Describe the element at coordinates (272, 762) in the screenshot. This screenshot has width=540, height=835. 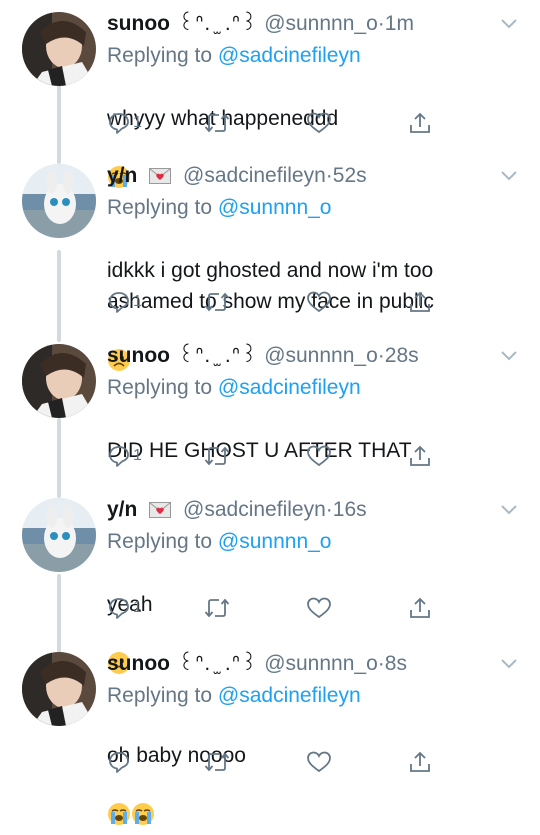
I see `tweet-actions` at that location.